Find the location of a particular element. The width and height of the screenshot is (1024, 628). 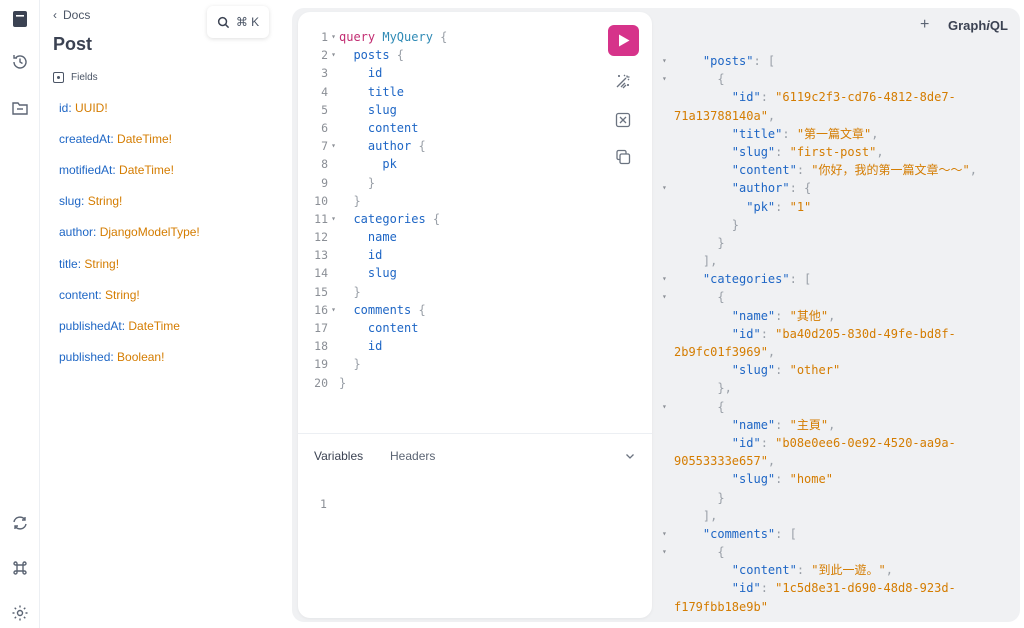

refetch-schema-icon is located at coordinates (20, 523).